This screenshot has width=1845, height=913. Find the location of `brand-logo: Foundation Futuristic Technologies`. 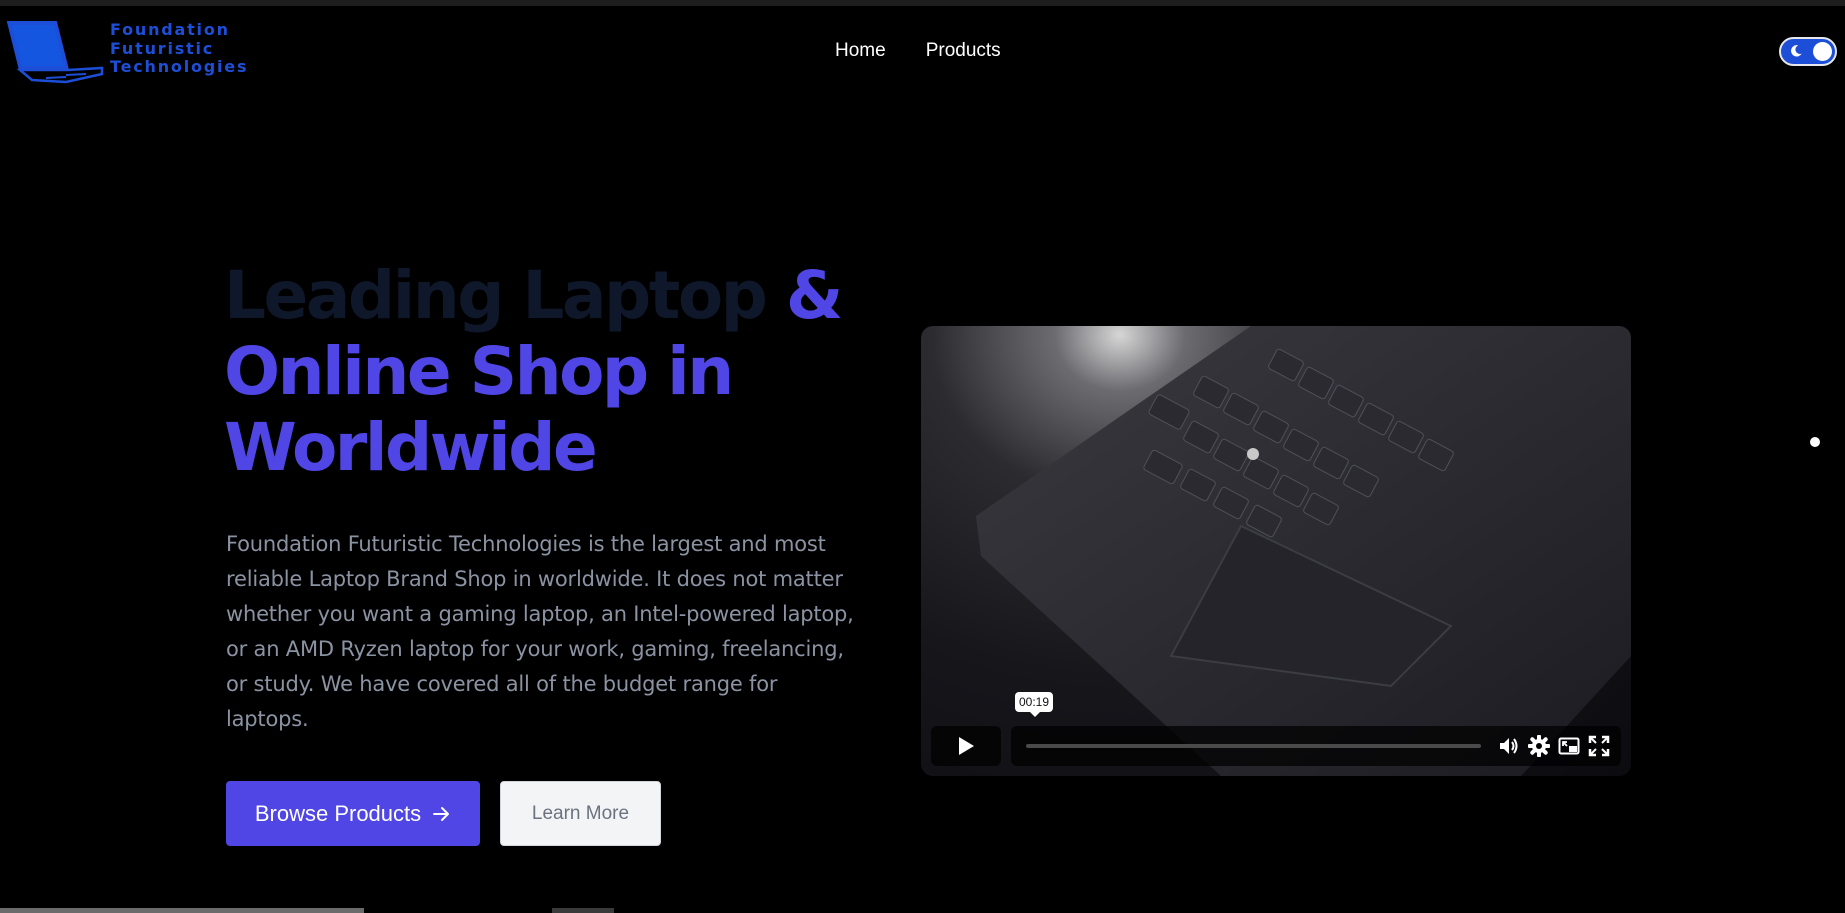

brand-logo: Foundation Futuristic Technologies is located at coordinates (136, 53).